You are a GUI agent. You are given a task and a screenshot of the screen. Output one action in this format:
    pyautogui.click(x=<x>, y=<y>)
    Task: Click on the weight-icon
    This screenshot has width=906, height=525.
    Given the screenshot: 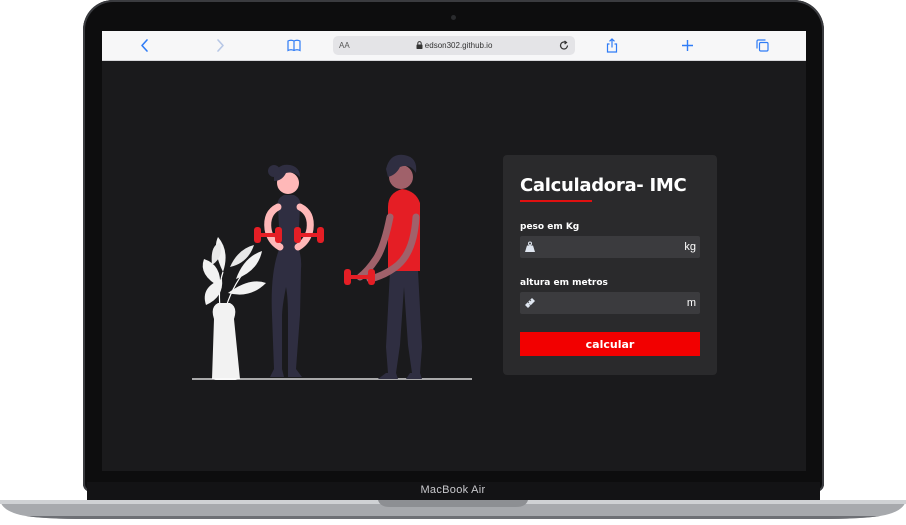 What is the action you would take?
    pyautogui.click(x=530, y=247)
    